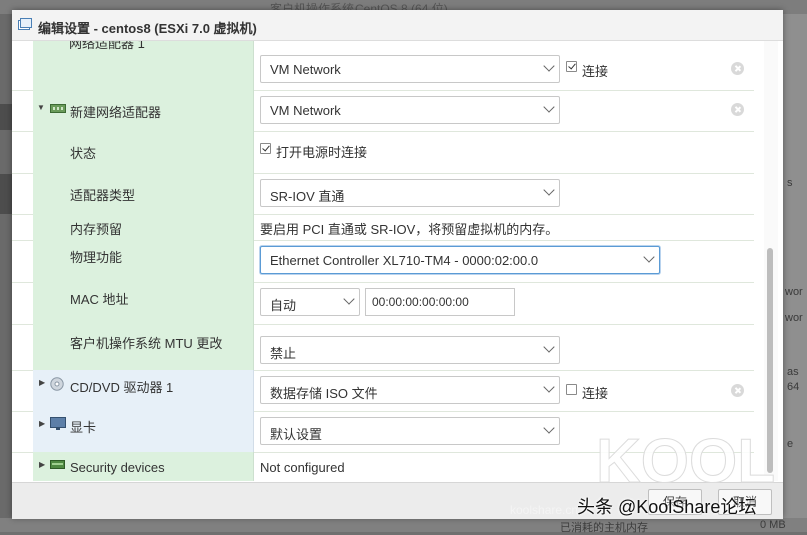 Image resolution: width=807 pixels, height=535 pixels. I want to click on video-card-select: 默认设置, so click(410, 431).